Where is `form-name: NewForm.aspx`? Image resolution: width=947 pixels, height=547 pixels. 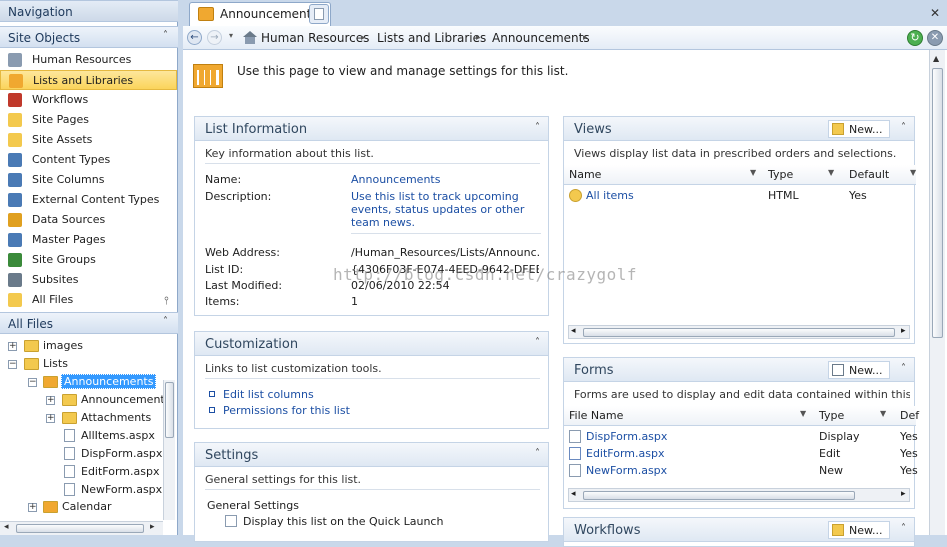
form-name: NewForm.aspx is located at coordinates (626, 470).